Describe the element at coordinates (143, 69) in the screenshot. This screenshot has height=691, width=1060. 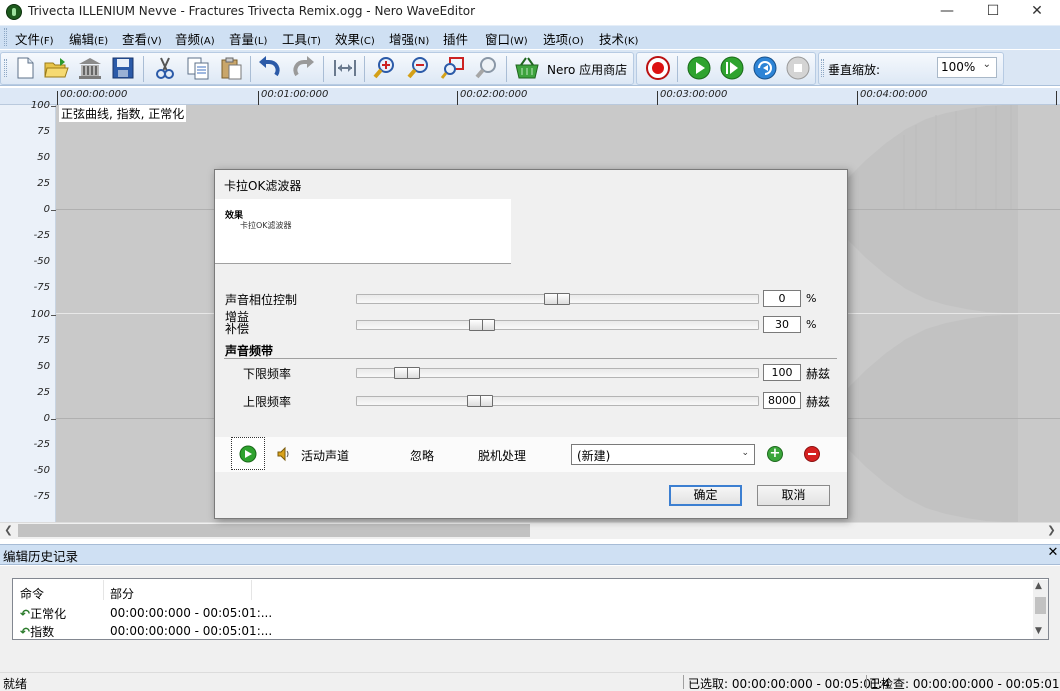
I see `toolbar-separator` at that location.